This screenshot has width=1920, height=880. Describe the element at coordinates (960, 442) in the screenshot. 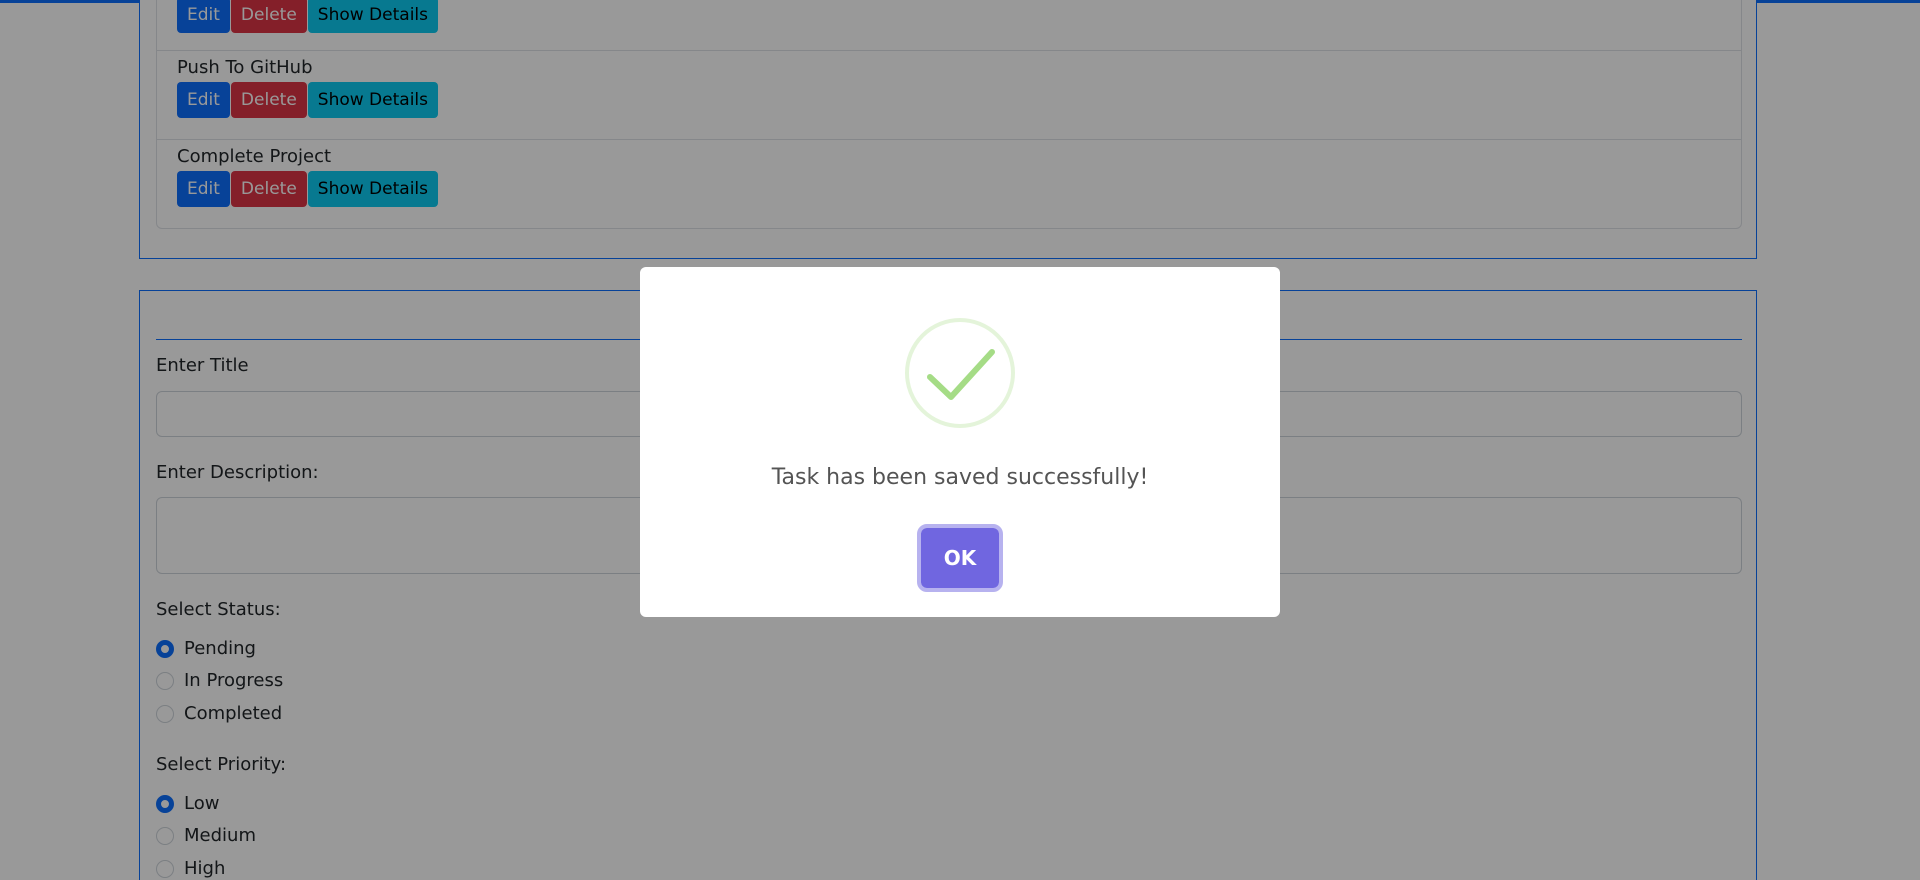

I see `success-dialog: Task has been saved successfully! OK` at that location.